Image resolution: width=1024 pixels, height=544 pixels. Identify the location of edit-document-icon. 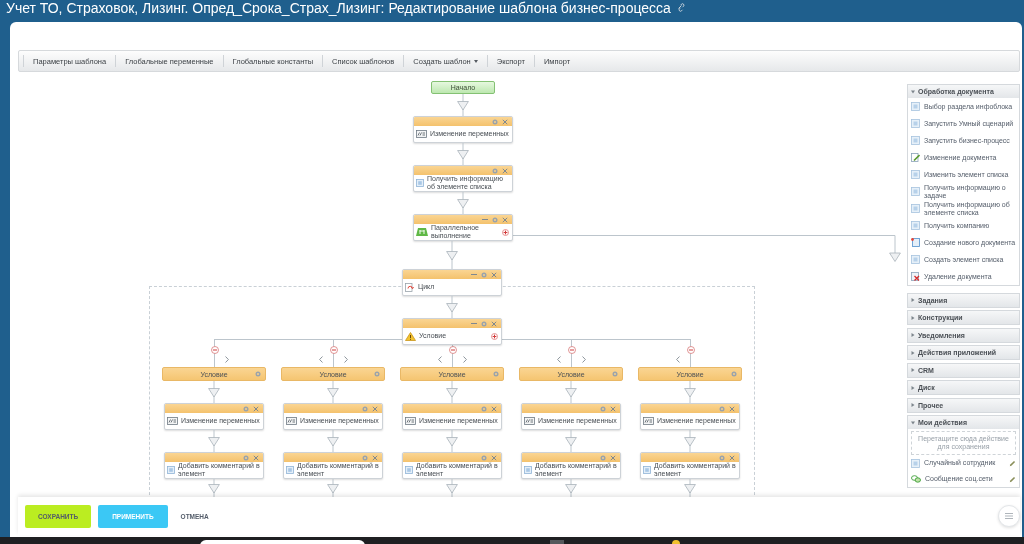
(915, 157).